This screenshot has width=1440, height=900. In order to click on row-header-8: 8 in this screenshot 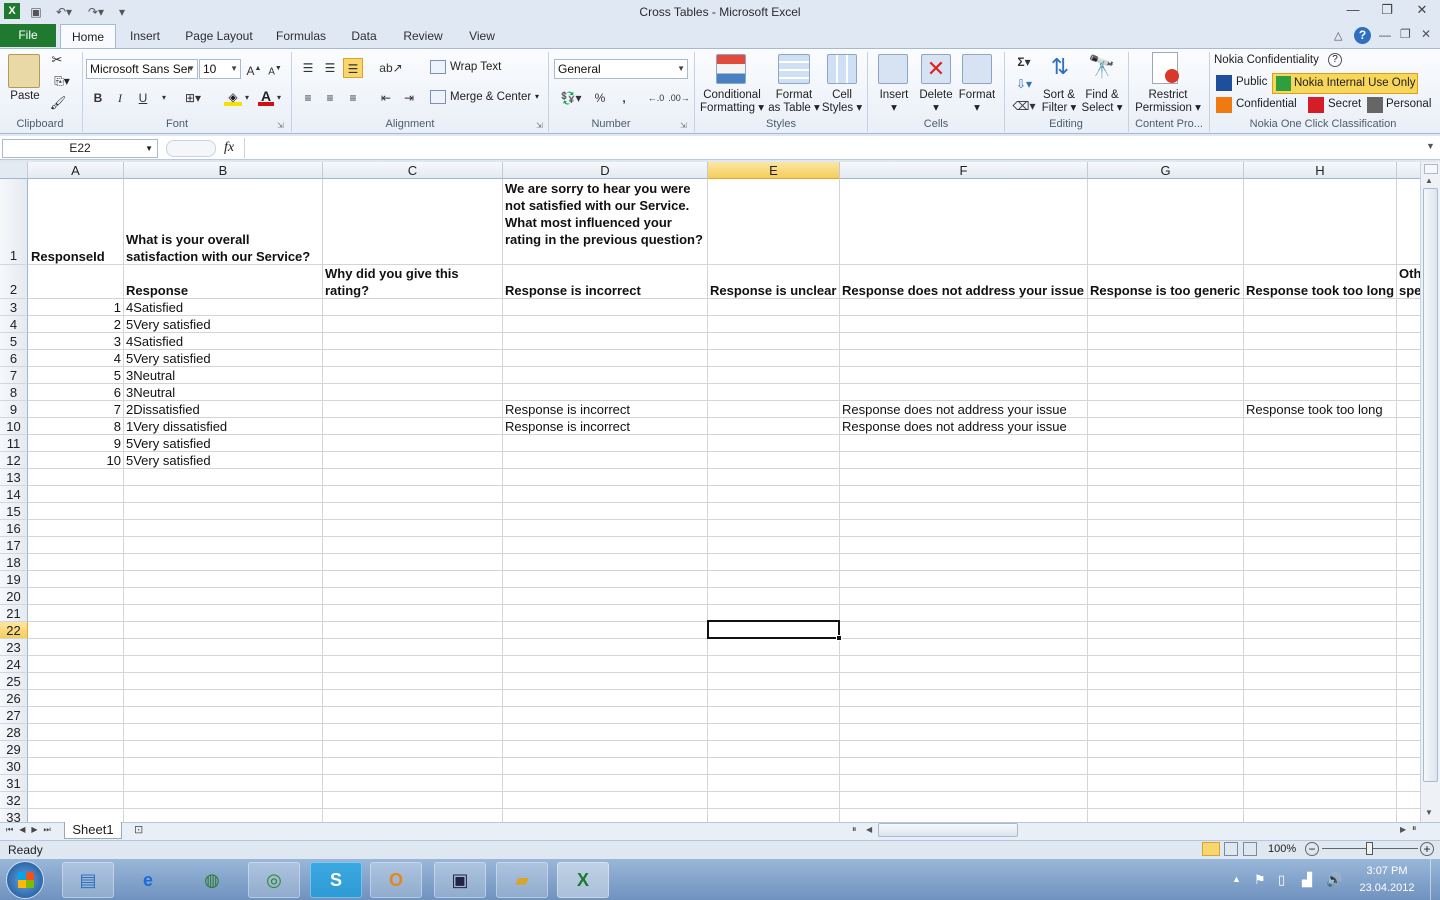, I will do `click(14, 392)`.